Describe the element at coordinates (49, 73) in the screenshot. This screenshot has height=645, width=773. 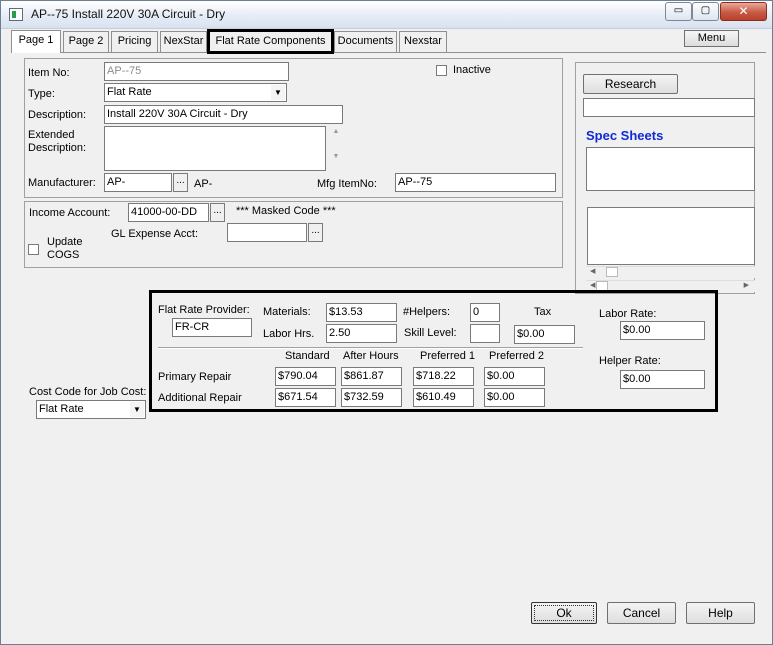
I see `item-no-label: Item No:` at that location.